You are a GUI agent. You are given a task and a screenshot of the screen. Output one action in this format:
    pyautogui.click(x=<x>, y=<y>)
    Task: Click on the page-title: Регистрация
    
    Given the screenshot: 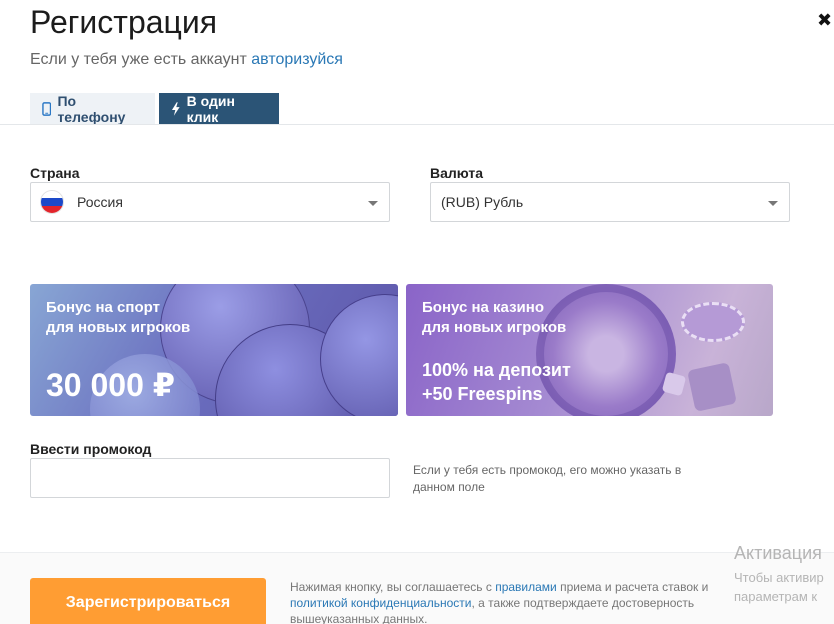 What is the action you would take?
    pyautogui.click(x=124, y=22)
    